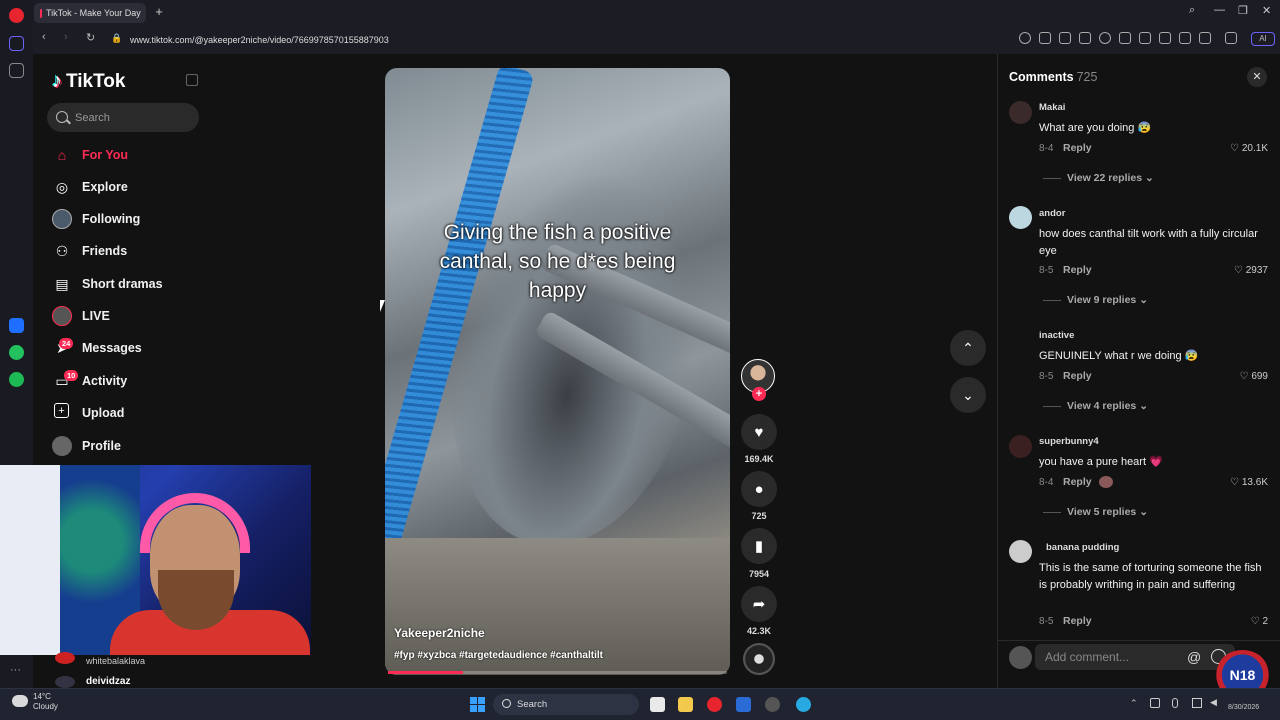 The width and height of the screenshot is (1280, 720). What do you see at coordinates (16, 352) in the screenshot?
I see `whatsapp-icon` at bounding box center [16, 352].